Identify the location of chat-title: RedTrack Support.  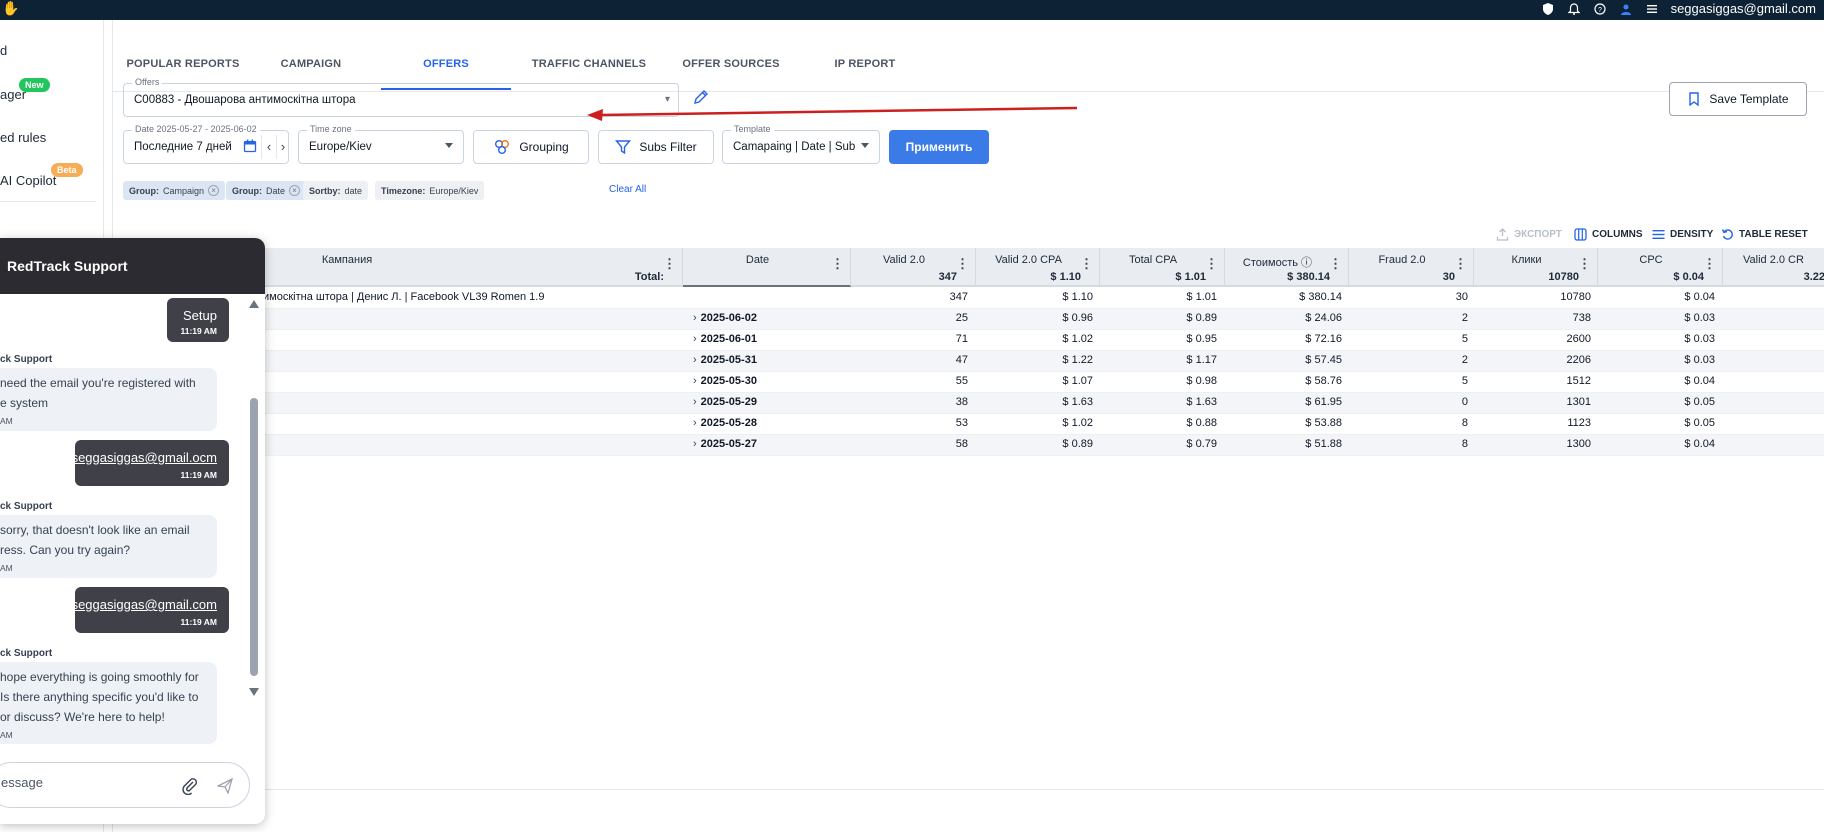
(67, 266).